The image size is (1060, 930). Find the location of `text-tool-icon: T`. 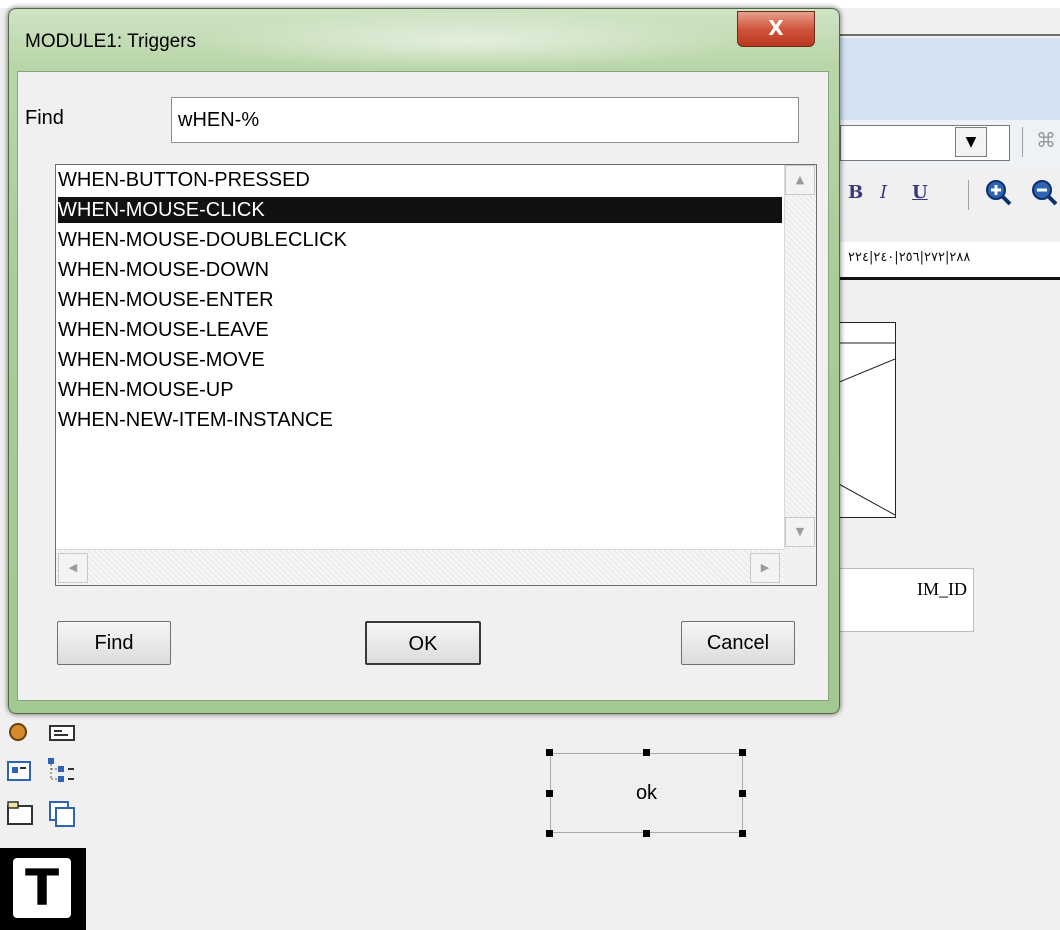

text-tool-icon: T is located at coordinates (42, 888).